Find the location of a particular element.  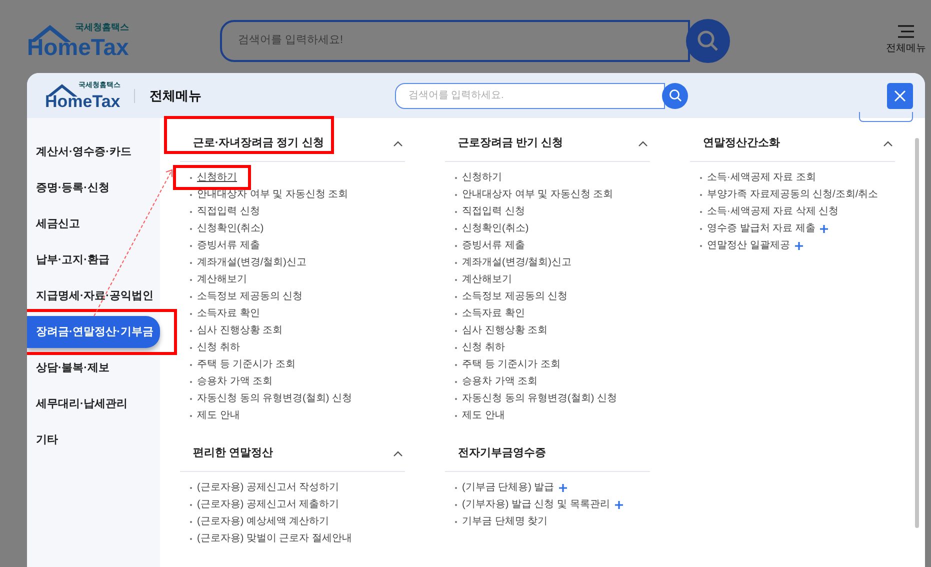

sidebar-item: 지급명세·자료·공익법인 is located at coordinates (90, 296).